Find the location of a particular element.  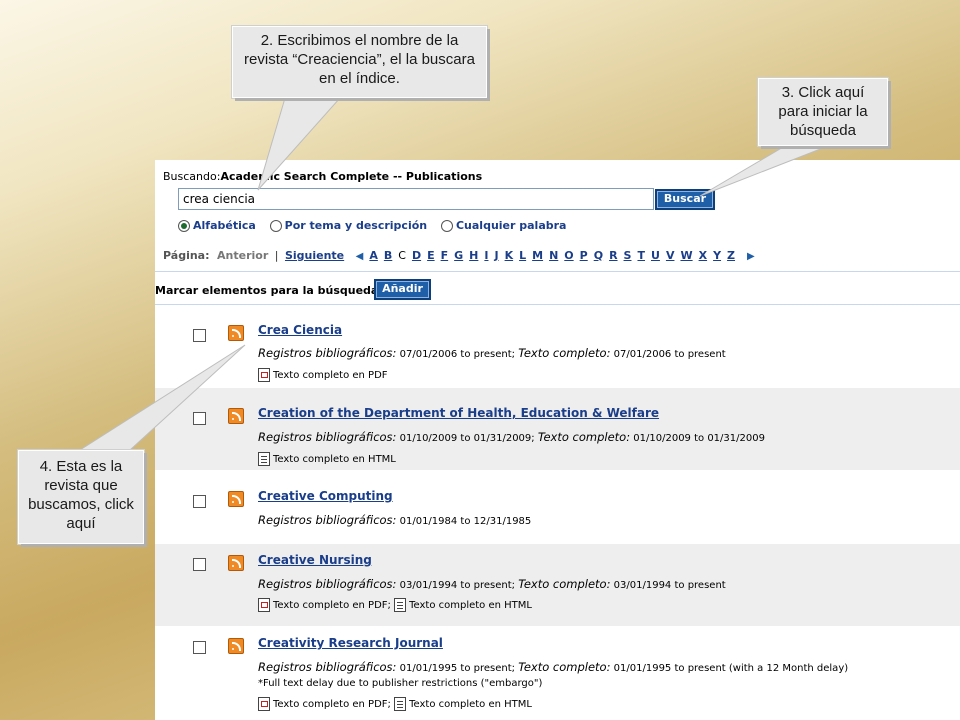

pointer-step3 is located at coordinates (764, 171).